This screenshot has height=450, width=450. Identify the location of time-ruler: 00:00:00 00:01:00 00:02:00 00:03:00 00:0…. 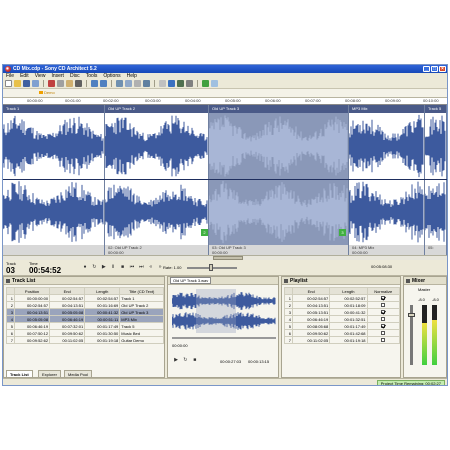
(225, 101).